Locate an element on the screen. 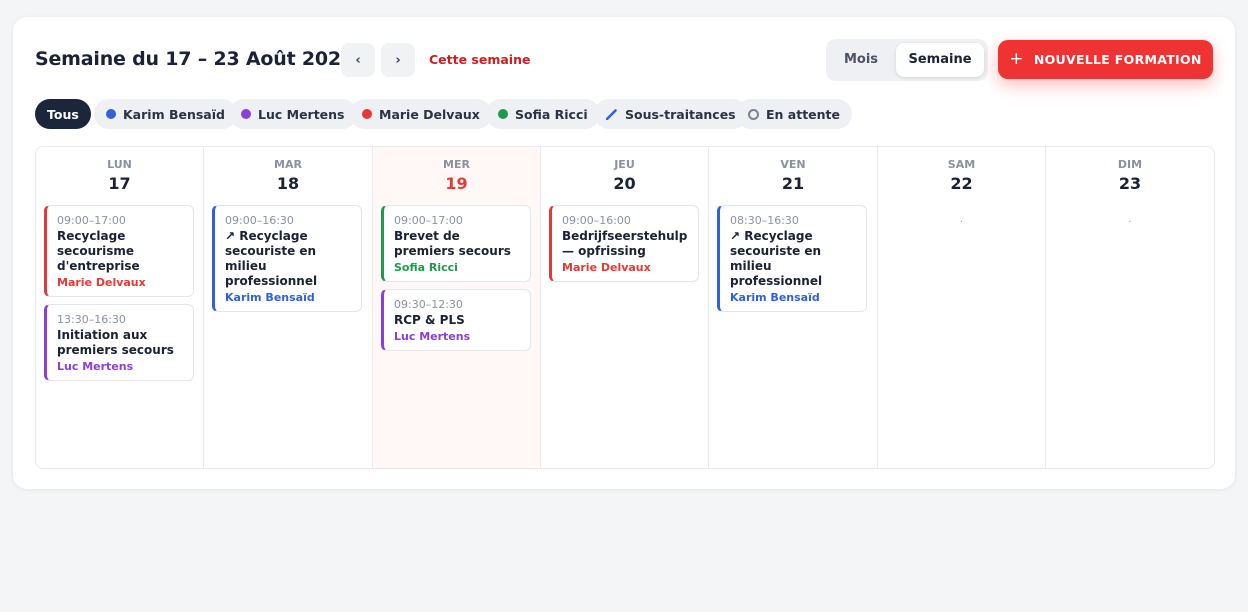 Image resolution: width=1248 pixels, height=612 pixels. event-trainer: Sofia Ricci is located at coordinates (426, 267).